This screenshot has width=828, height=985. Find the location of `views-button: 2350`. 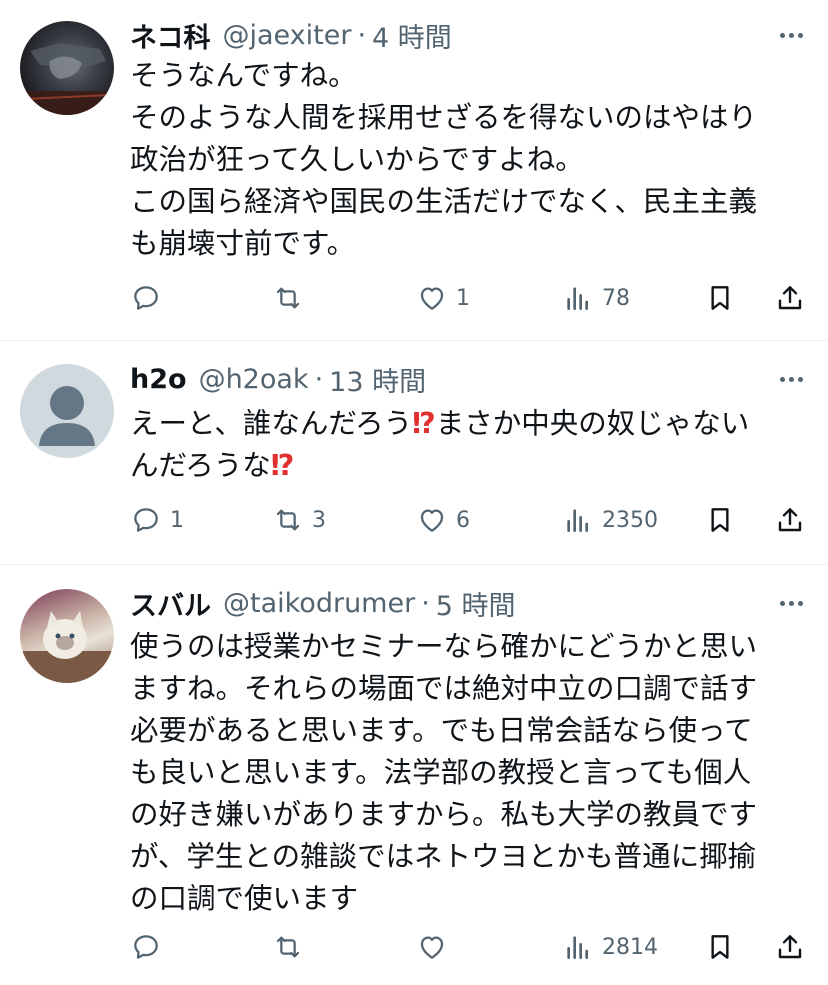

views-button: 2350 is located at coordinates (610, 520).